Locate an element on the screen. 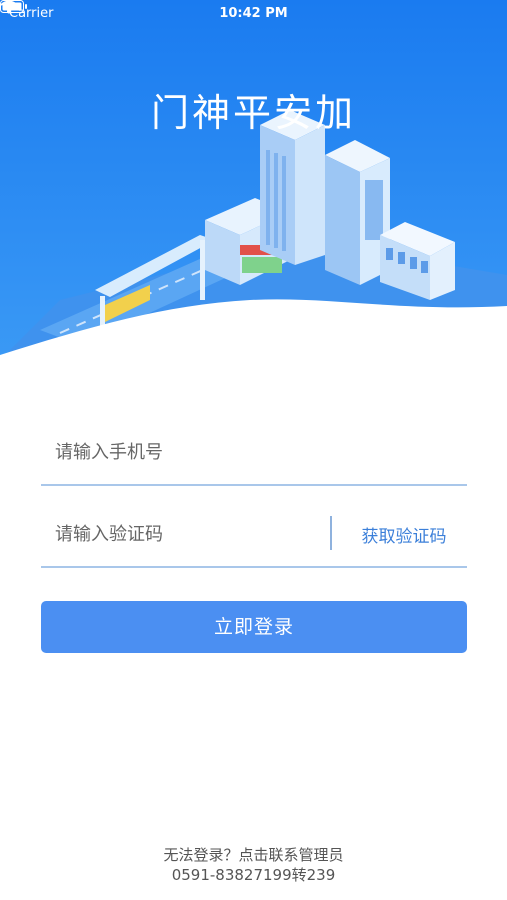 The height and width of the screenshot is (900, 507). clock: 10:42 PM is located at coordinates (253, 13).